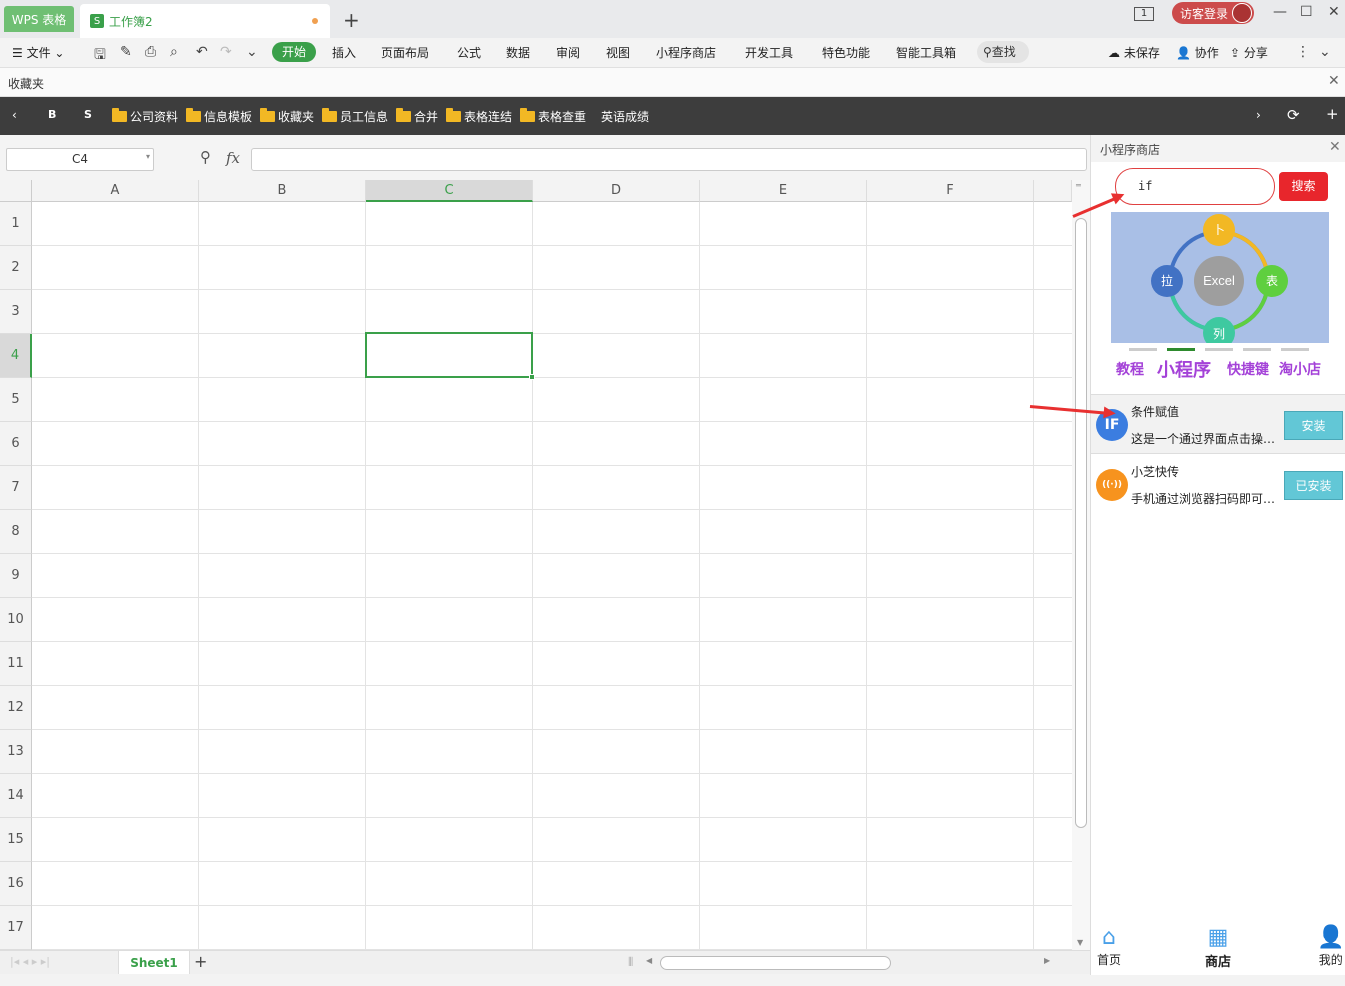 Image resolution: width=1345 pixels, height=986 pixels. What do you see at coordinates (16, 191) in the screenshot?
I see `select-all-corner` at bounding box center [16, 191].